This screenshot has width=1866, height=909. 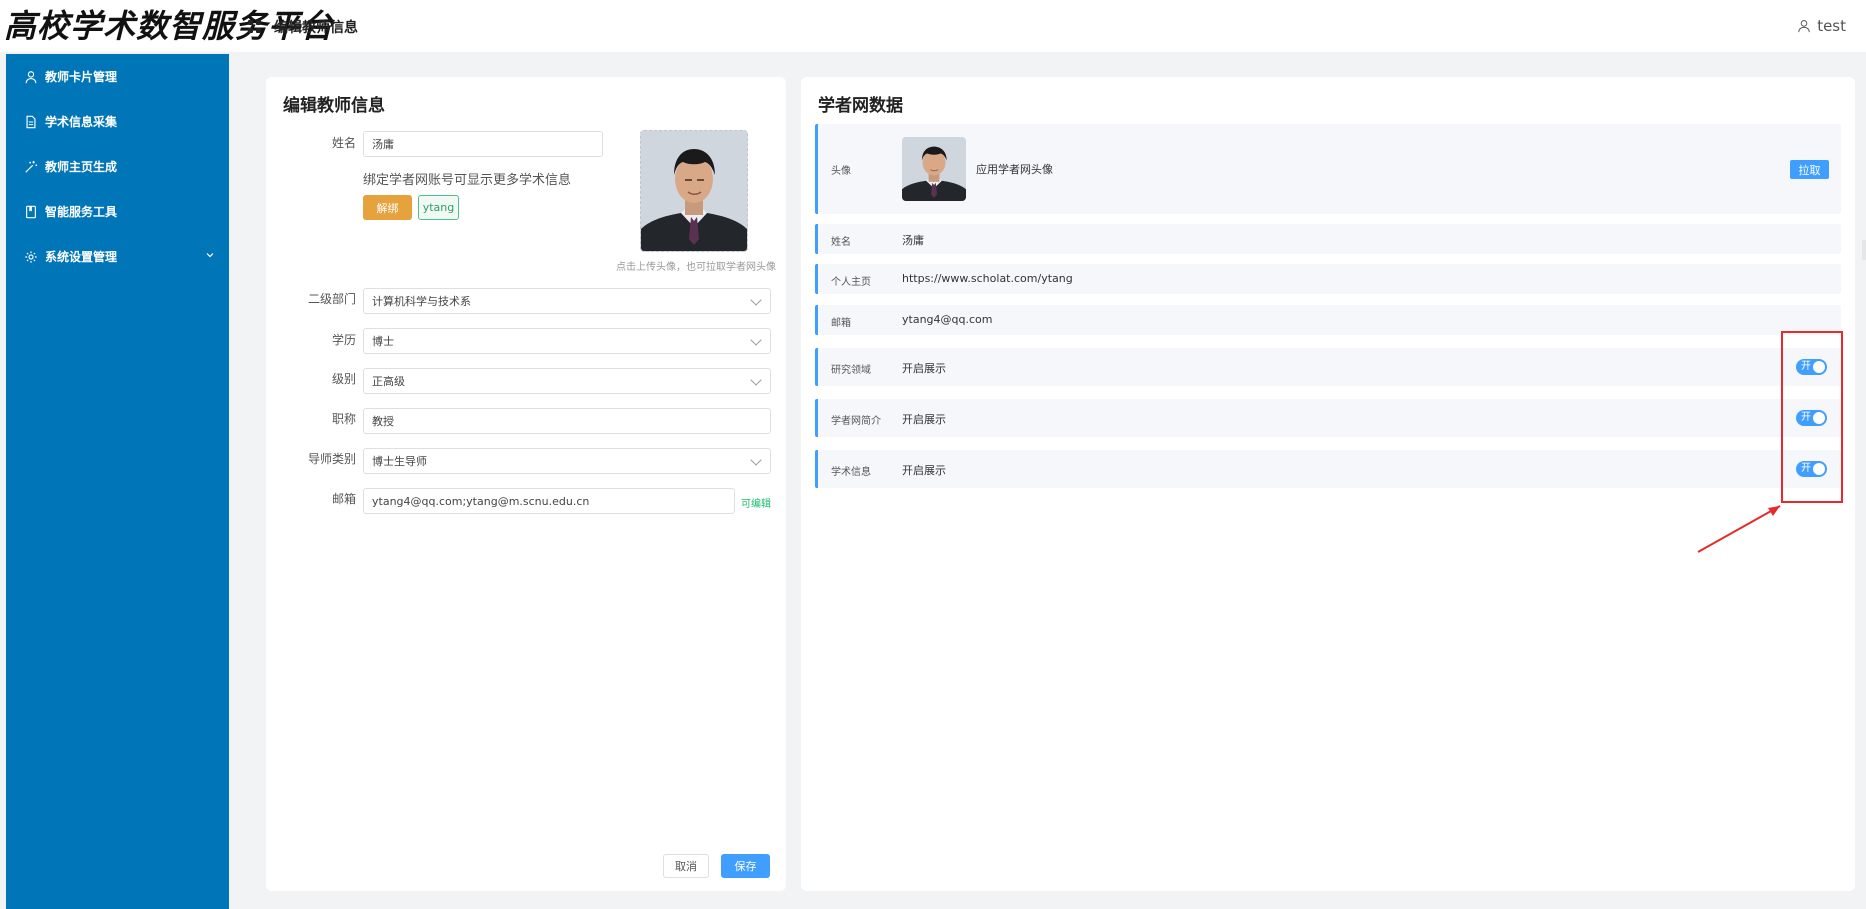 I want to click on scholat-avatar, so click(x=934, y=169).